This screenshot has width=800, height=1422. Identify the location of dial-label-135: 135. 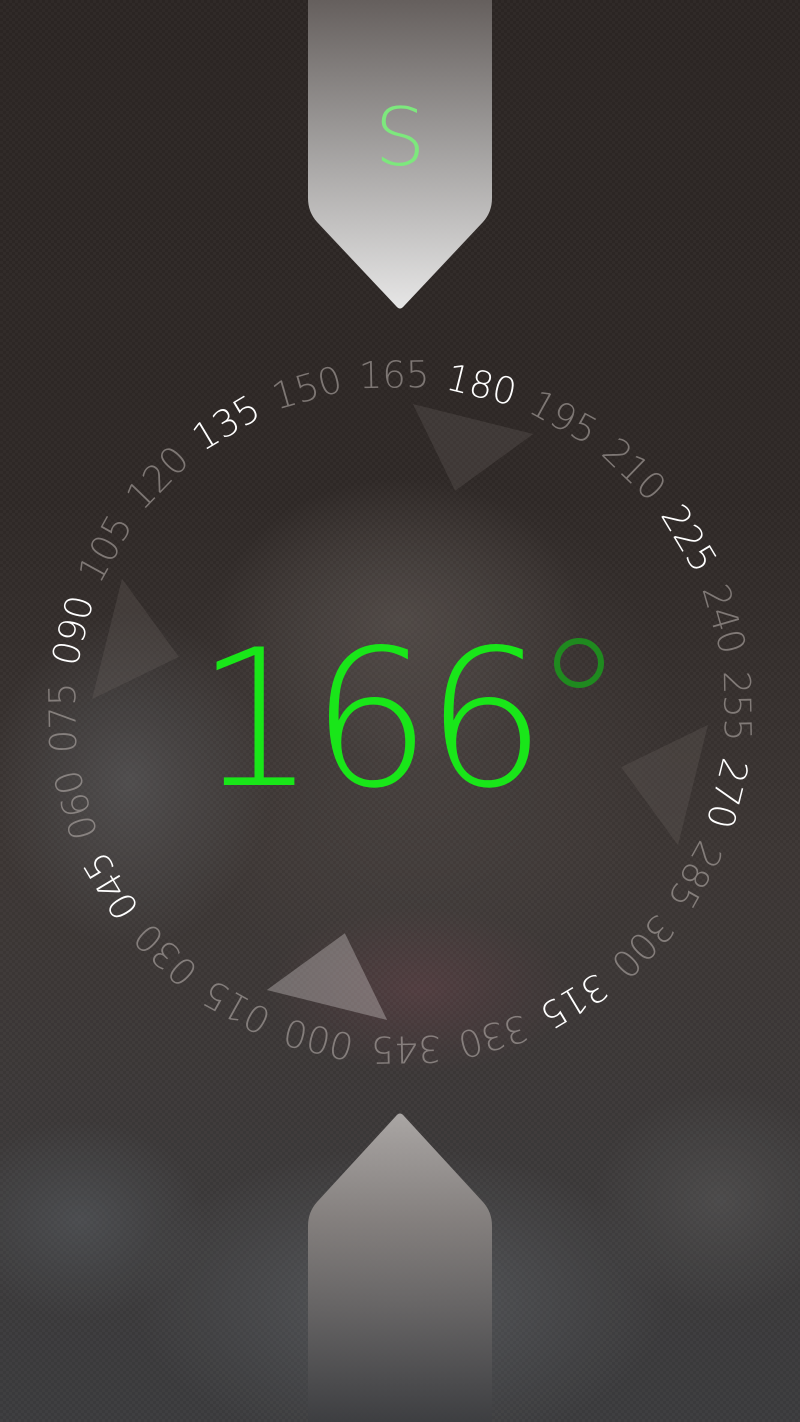
(226, 422).